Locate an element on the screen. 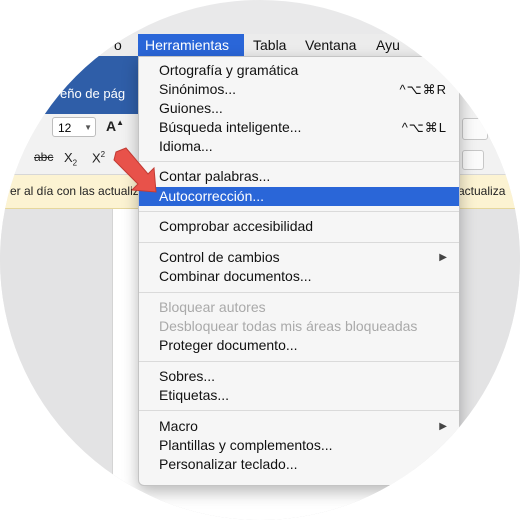 This screenshot has width=520, height=520. toolbar-border-button is located at coordinates (473, 160).